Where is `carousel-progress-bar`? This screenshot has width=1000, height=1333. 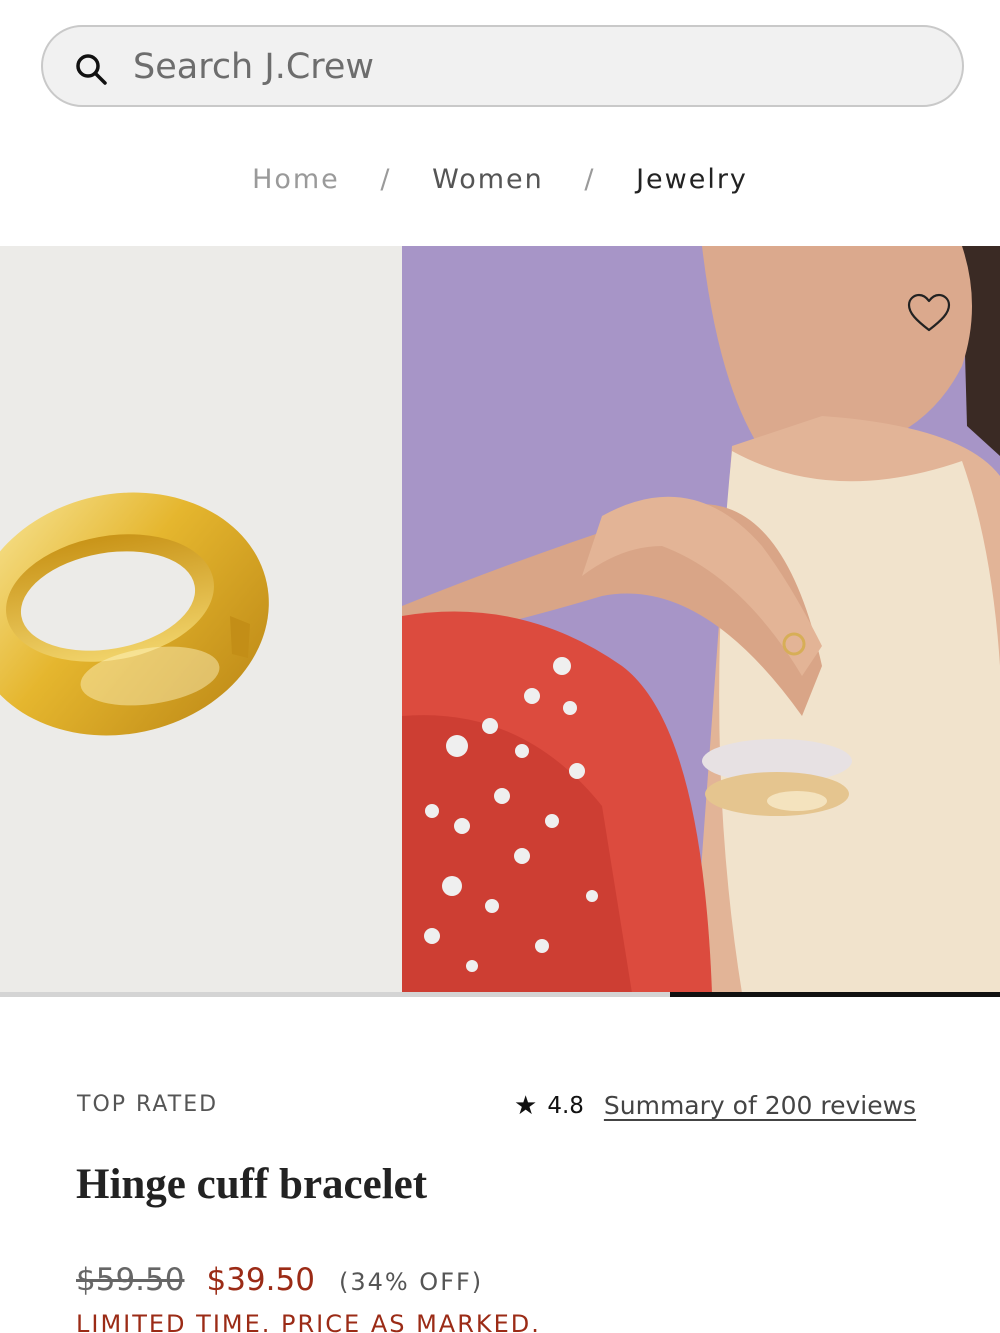
carousel-progress-bar is located at coordinates (500, 994).